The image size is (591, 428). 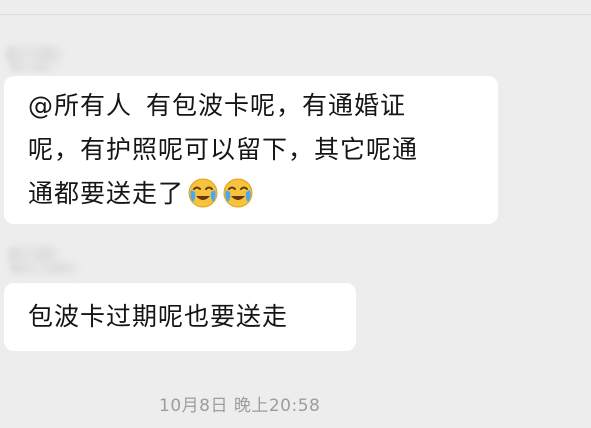 I want to click on message-text: 通都要送走了, so click(x=106, y=193).